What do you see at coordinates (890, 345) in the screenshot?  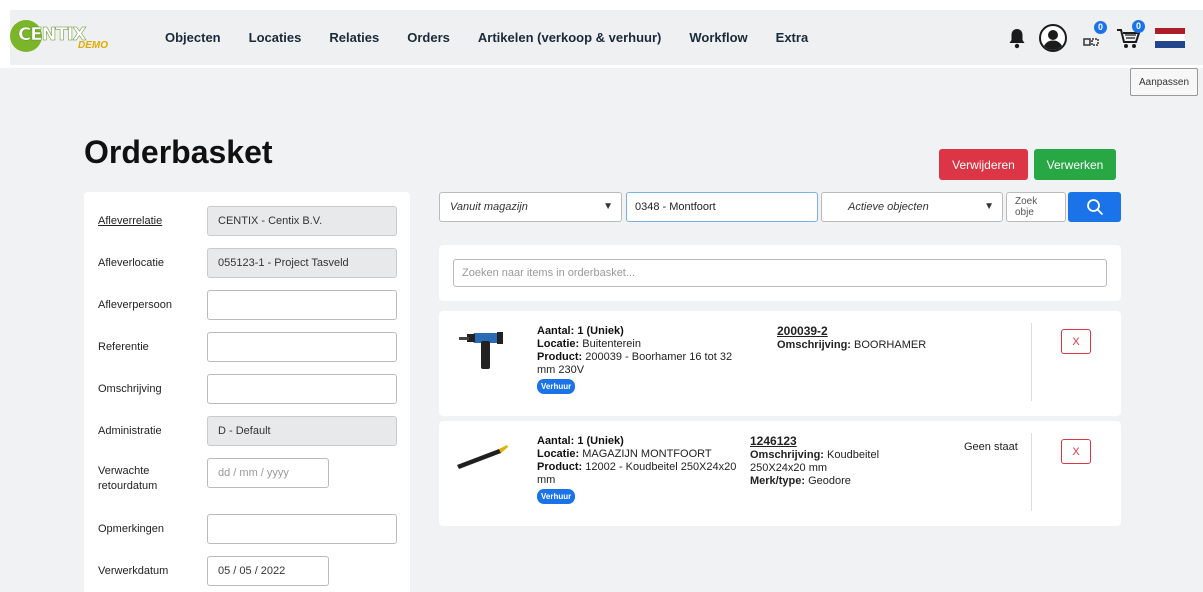 I see `item-description: BOORHAMER` at bounding box center [890, 345].